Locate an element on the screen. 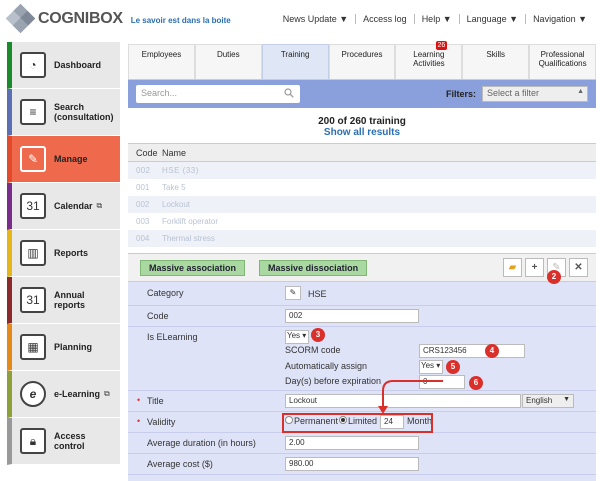 The width and height of the screenshot is (600, 481). tab-employees: Employees is located at coordinates (161, 61).